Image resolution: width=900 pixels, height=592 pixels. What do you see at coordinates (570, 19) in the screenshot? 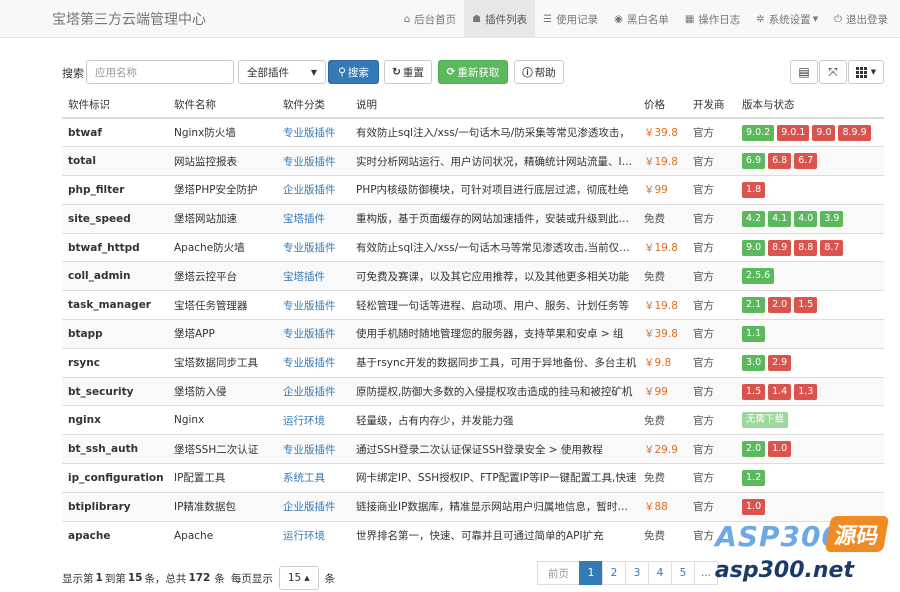
I see `nav-item-2: ☰ 使用记录` at bounding box center [570, 19].